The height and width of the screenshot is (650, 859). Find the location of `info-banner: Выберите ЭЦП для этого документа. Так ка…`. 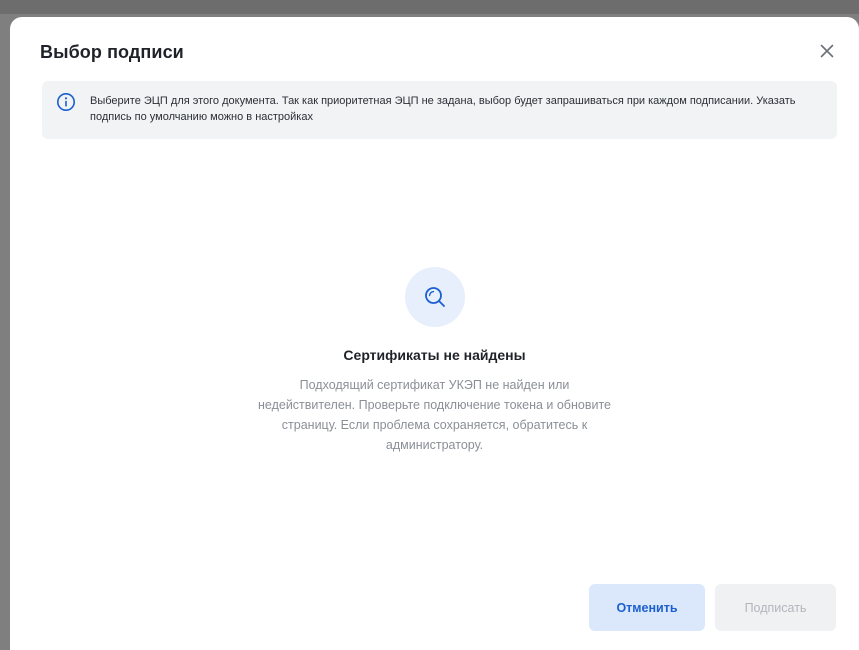

info-banner: Выберите ЭЦП для этого документа. Так ка… is located at coordinates (439, 110).